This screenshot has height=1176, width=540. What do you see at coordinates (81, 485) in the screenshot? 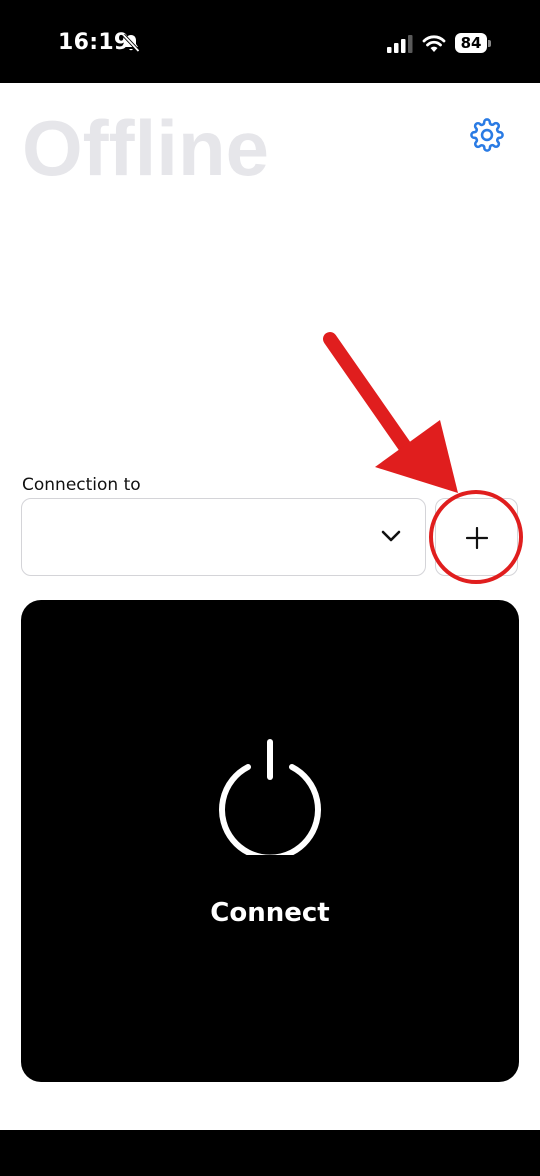
I see `connection-label: Connection to` at bounding box center [81, 485].